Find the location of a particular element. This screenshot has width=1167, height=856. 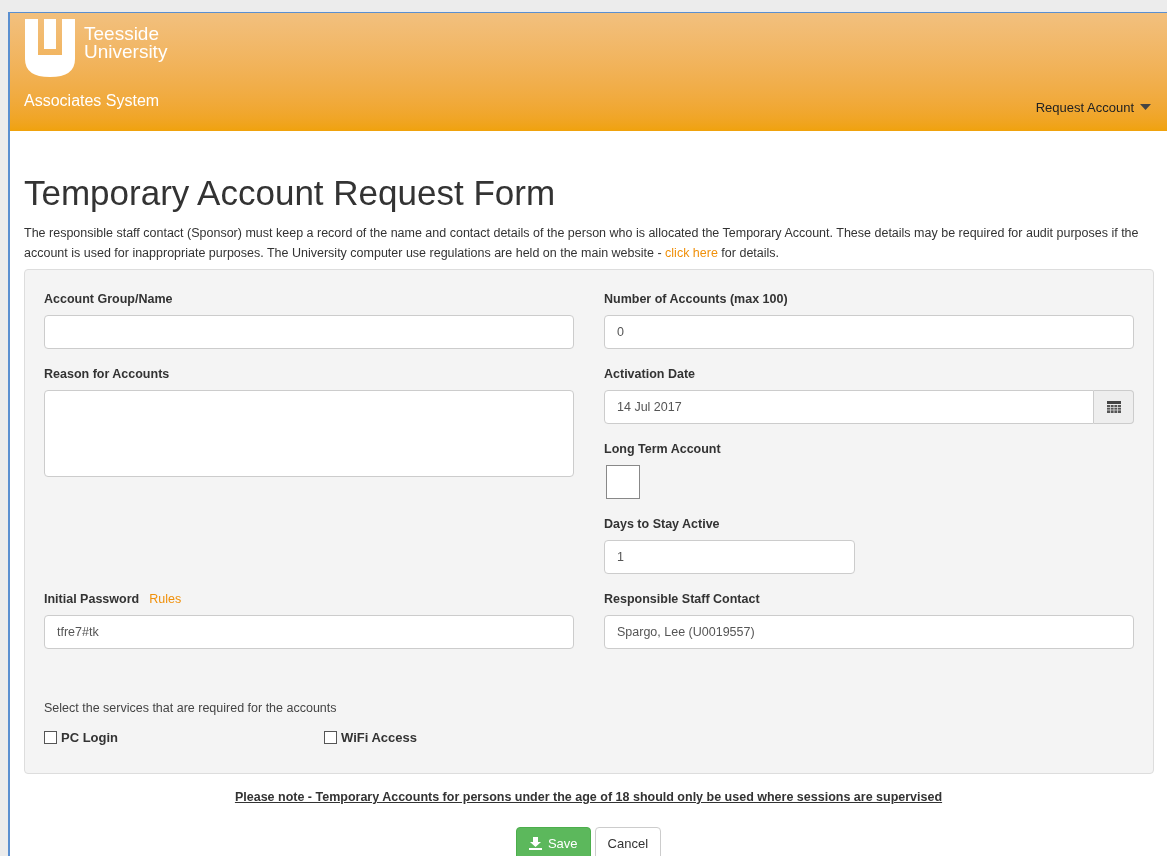

age-note: Please note - Temporary Accounts for persons under the age of 18 should only be used where sessions are supervised is located at coordinates (588, 798).